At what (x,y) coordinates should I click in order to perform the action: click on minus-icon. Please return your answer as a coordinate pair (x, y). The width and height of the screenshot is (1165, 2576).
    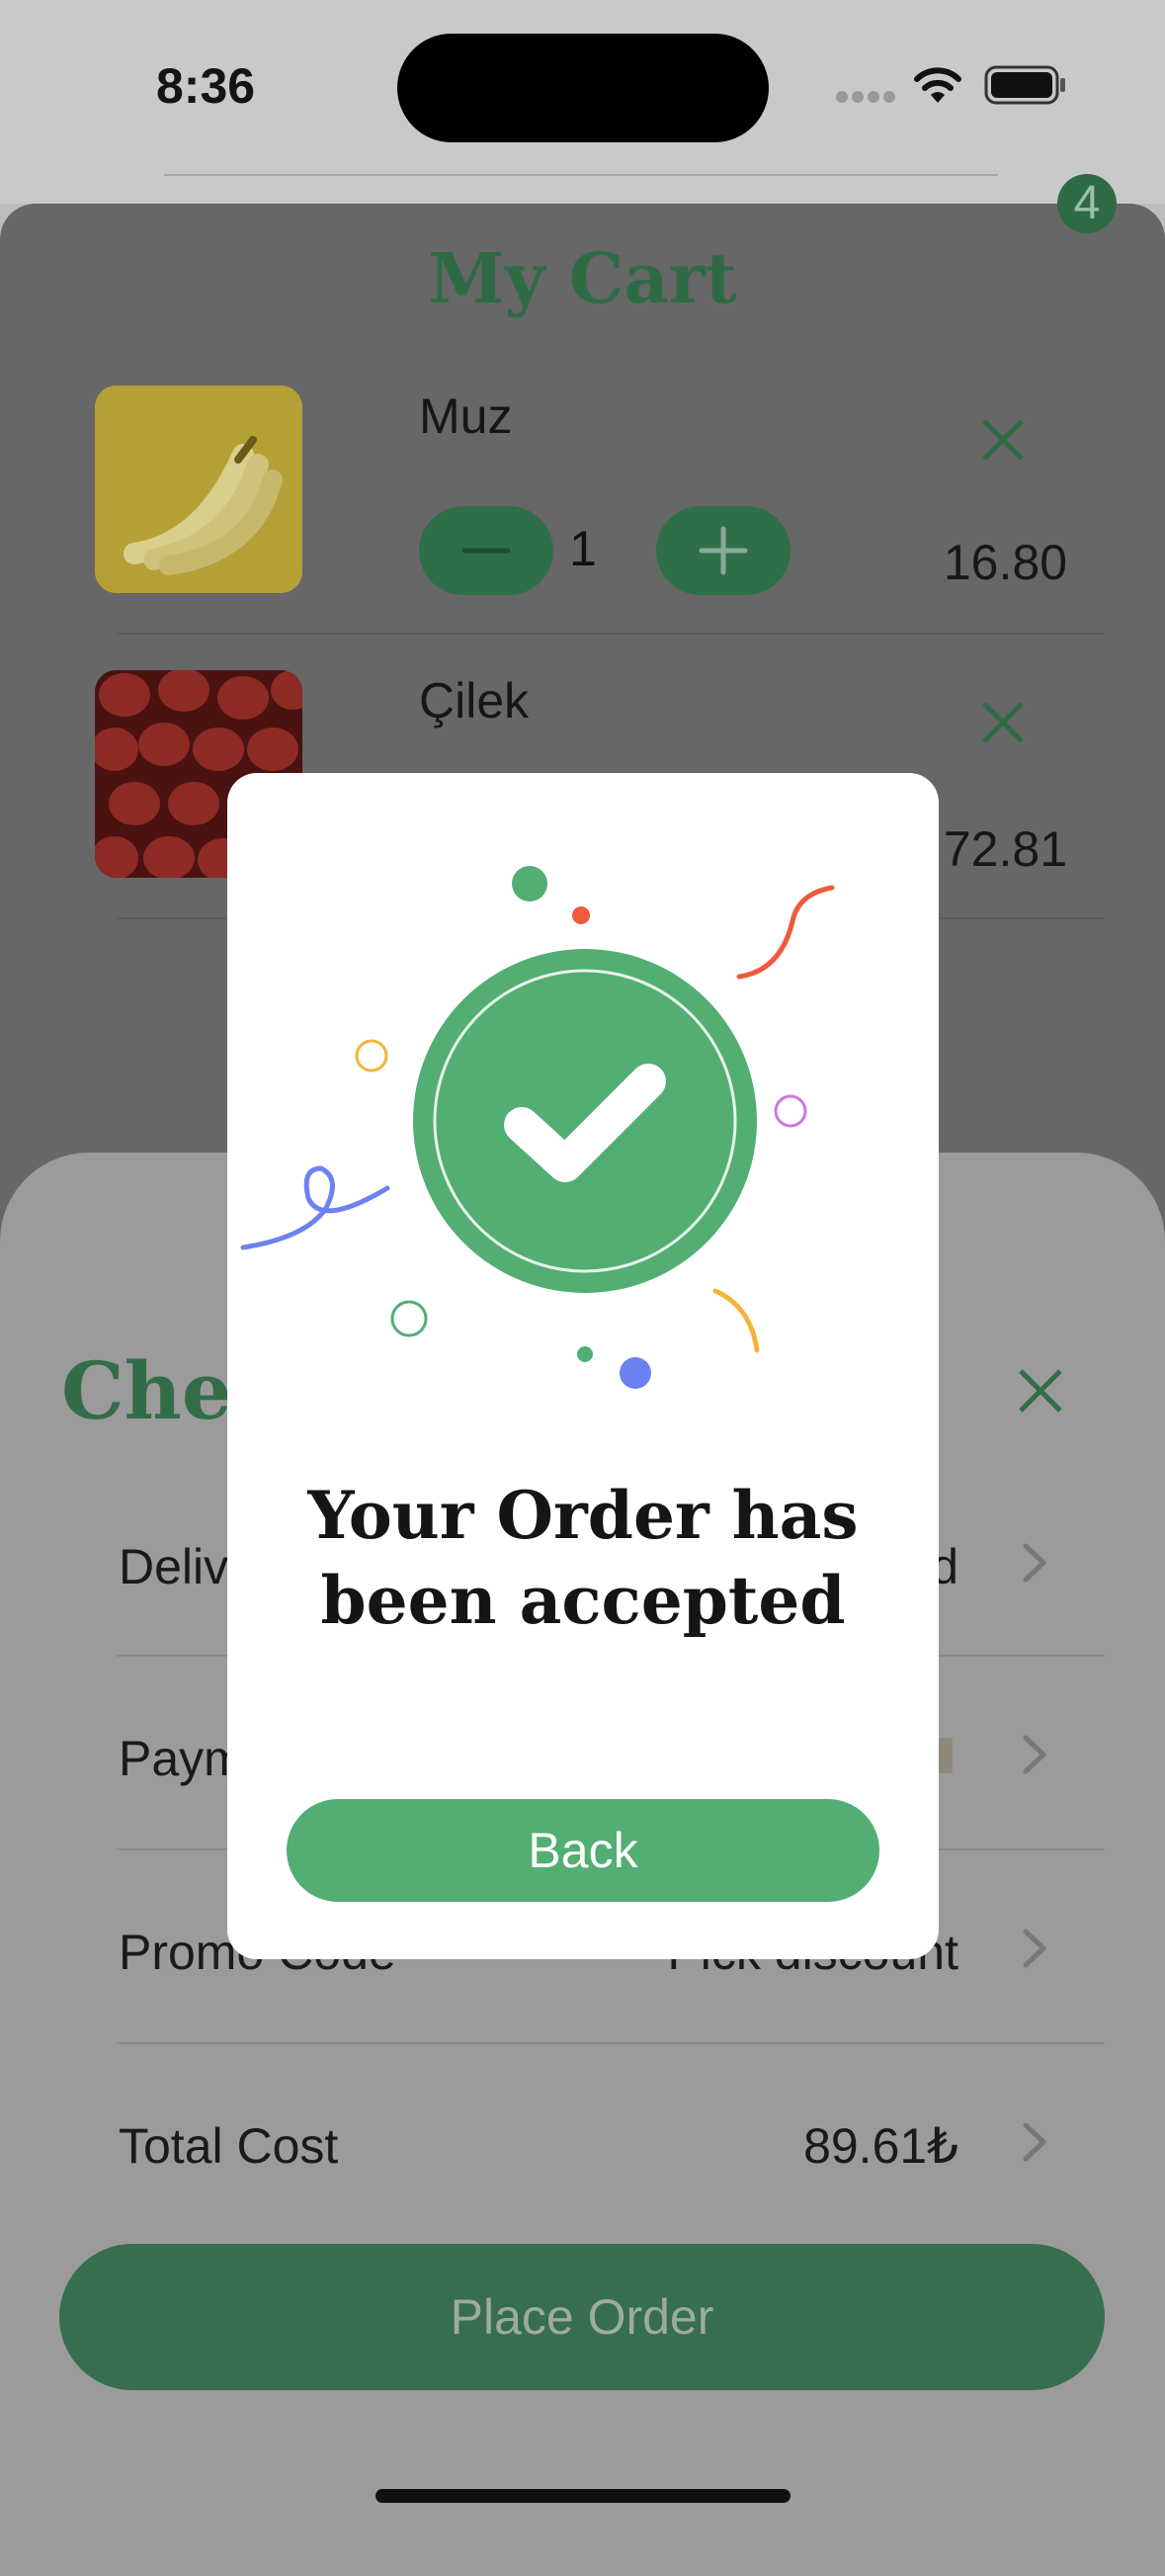
    Looking at the image, I should click on (486, 551).